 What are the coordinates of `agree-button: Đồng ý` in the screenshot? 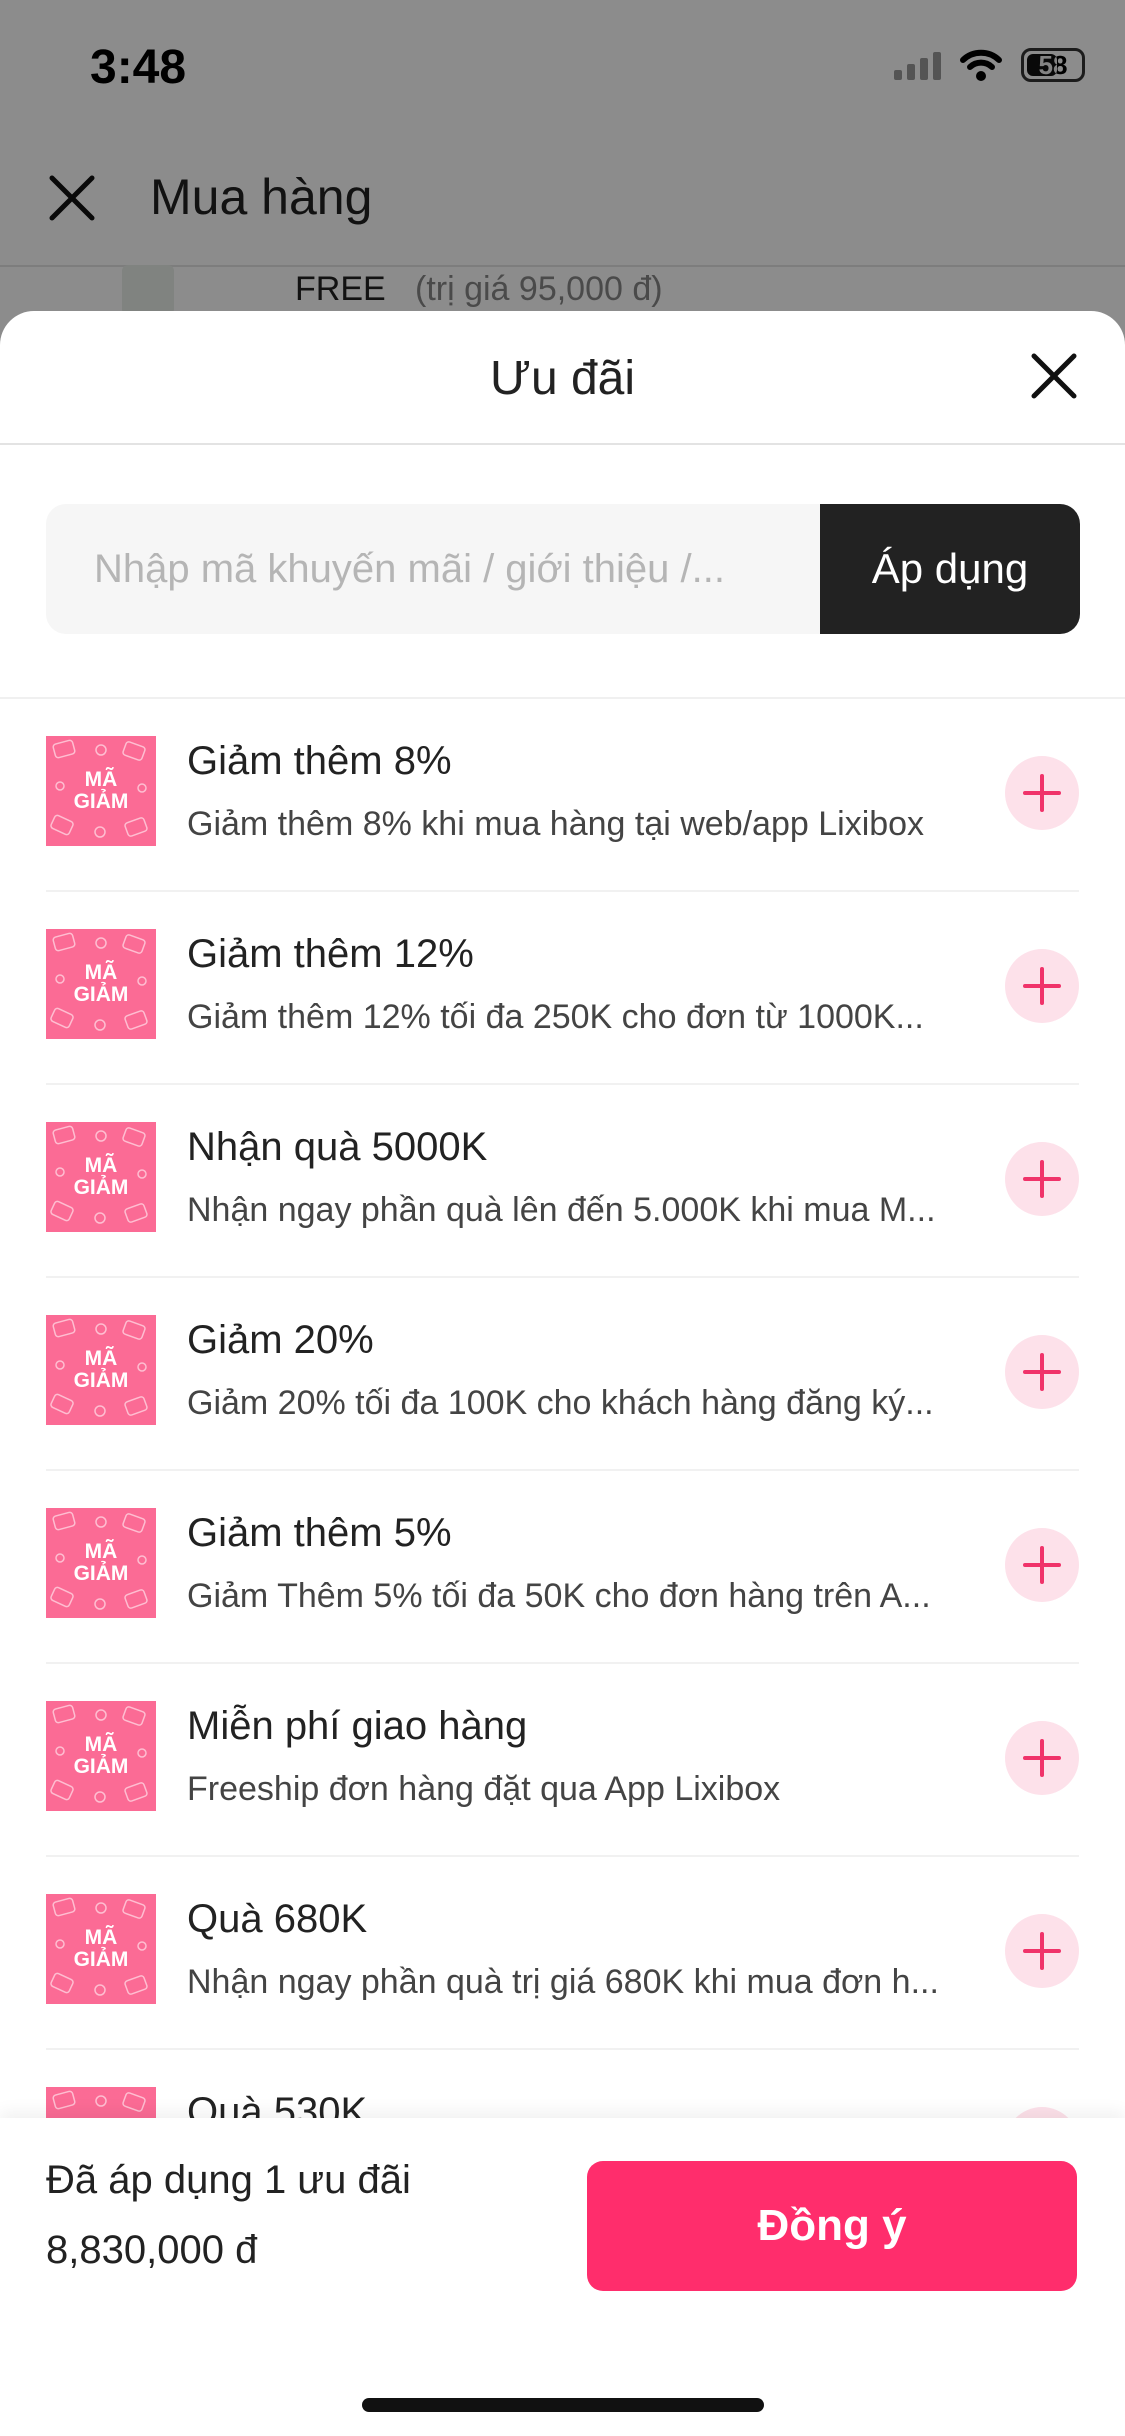 It's located at (832, 2226).